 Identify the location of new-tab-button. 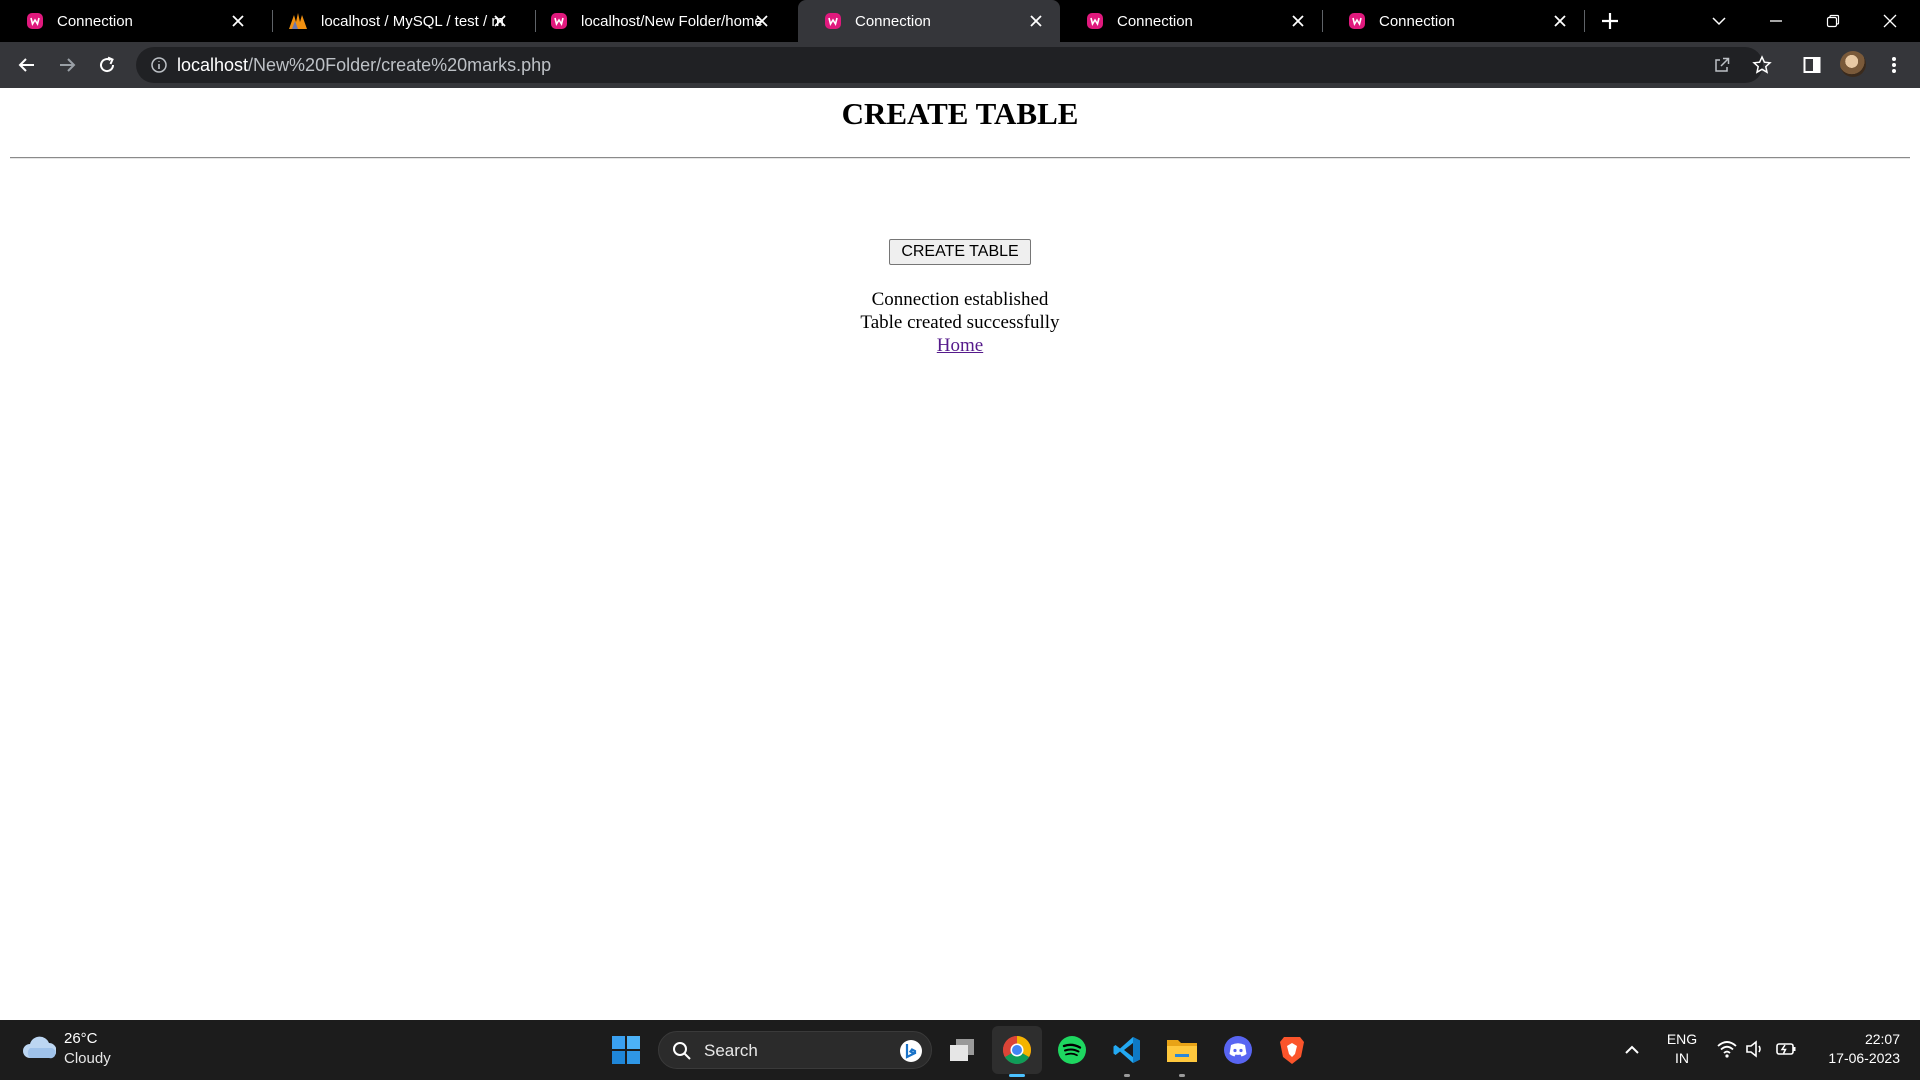
(1610, 21).